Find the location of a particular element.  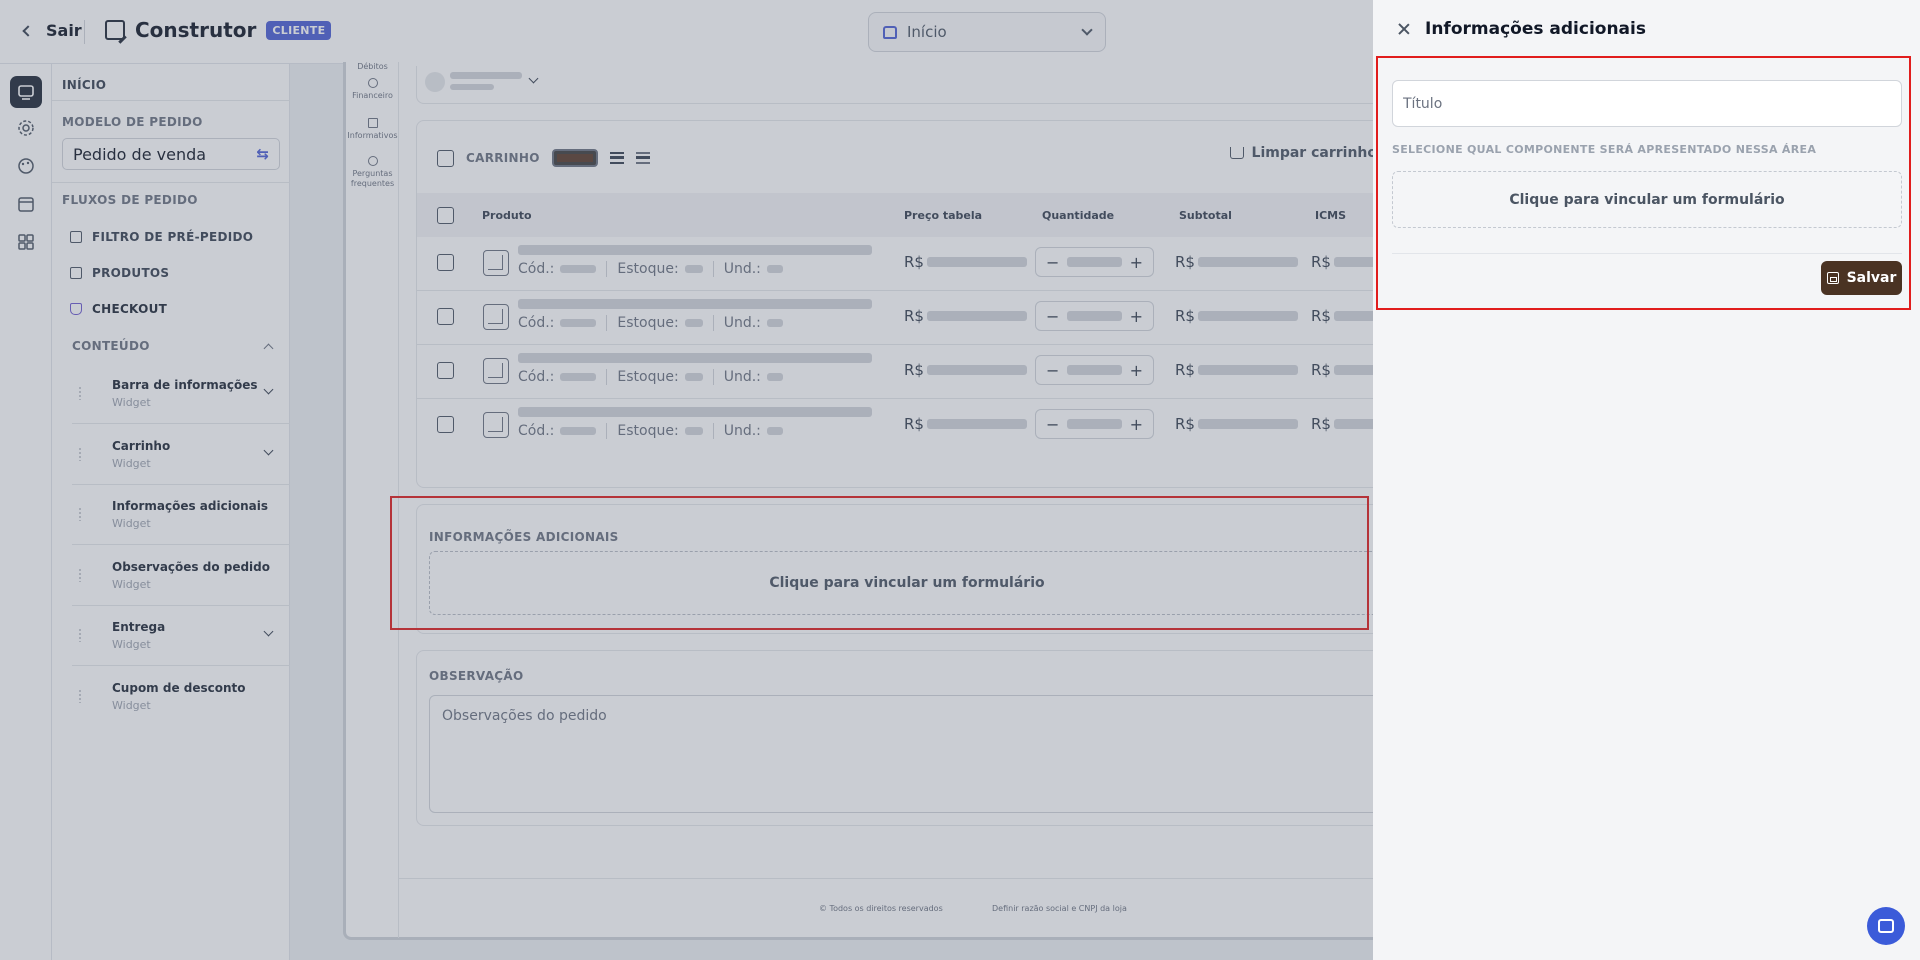

chat-icon is located at coordinates (1886, 926).